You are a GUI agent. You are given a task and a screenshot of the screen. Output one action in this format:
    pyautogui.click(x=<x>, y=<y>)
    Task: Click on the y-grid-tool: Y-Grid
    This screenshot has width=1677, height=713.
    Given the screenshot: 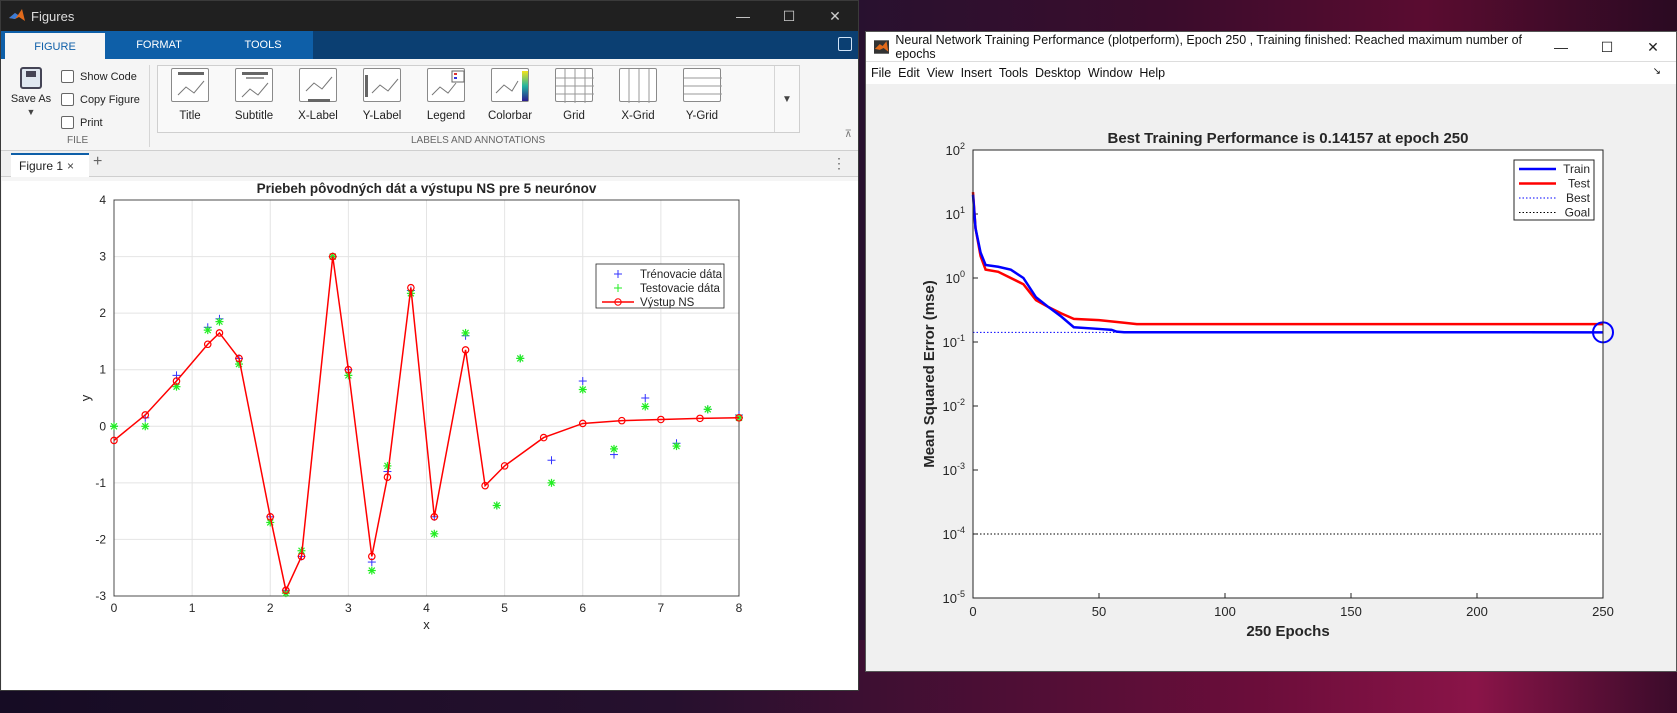 What is the action you would take?
    pyautogui.click(x=702, y=95)
    